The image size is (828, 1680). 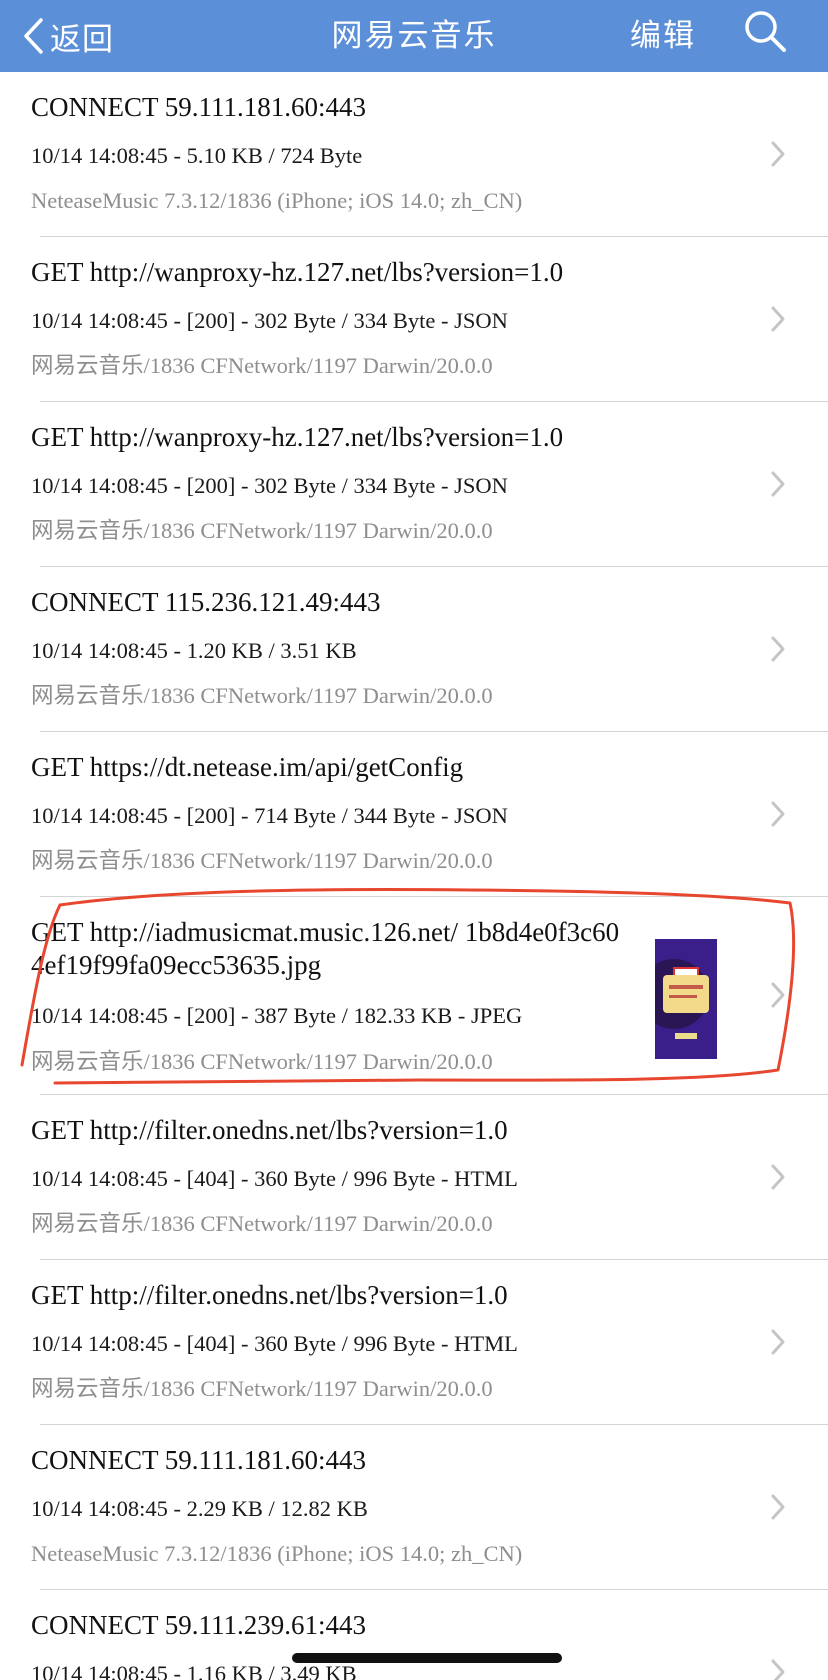 What do you see at coordinates (197, 155) in the screenshot?
I see `request-meta: 10/14 14:08:45 - 5.10 KB / 724 Byte` at bounding box center [197, 155].